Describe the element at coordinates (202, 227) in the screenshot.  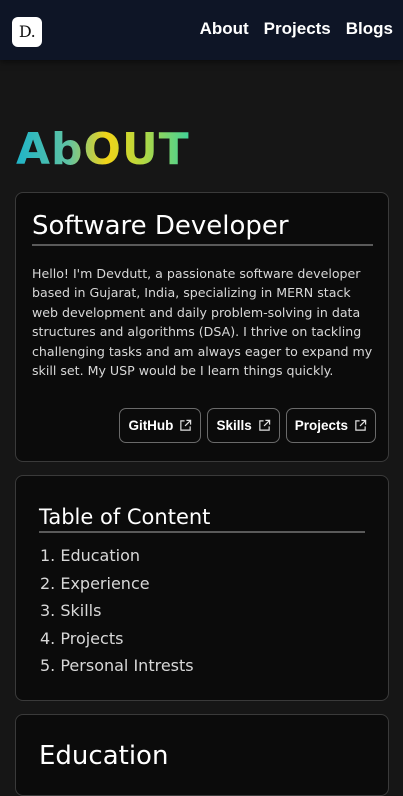
I see `developer-card-title: Software Developer` at that location.